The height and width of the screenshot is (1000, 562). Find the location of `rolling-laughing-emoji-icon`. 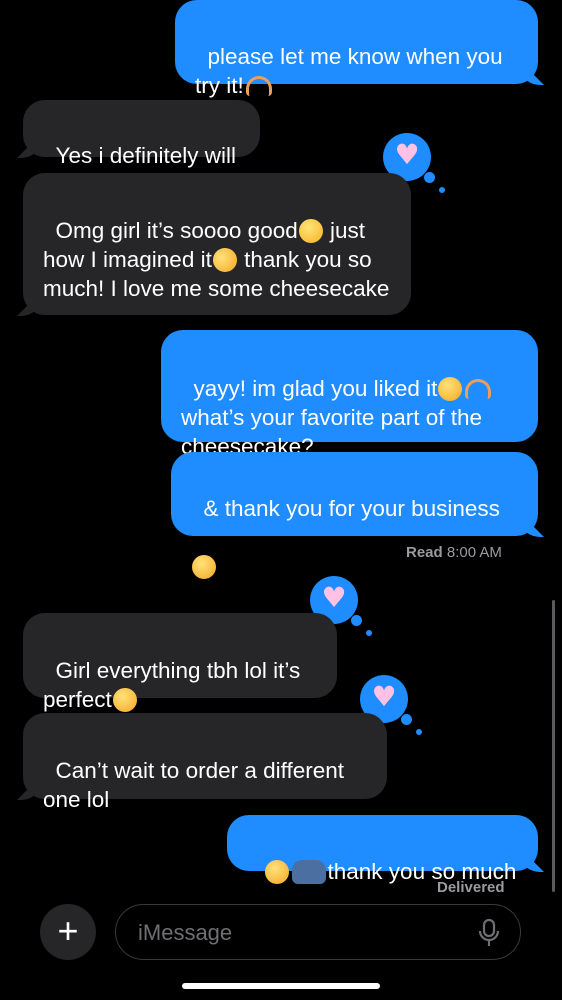

rolling-laughing-emoji-icon is located at coordinates (225, 260).